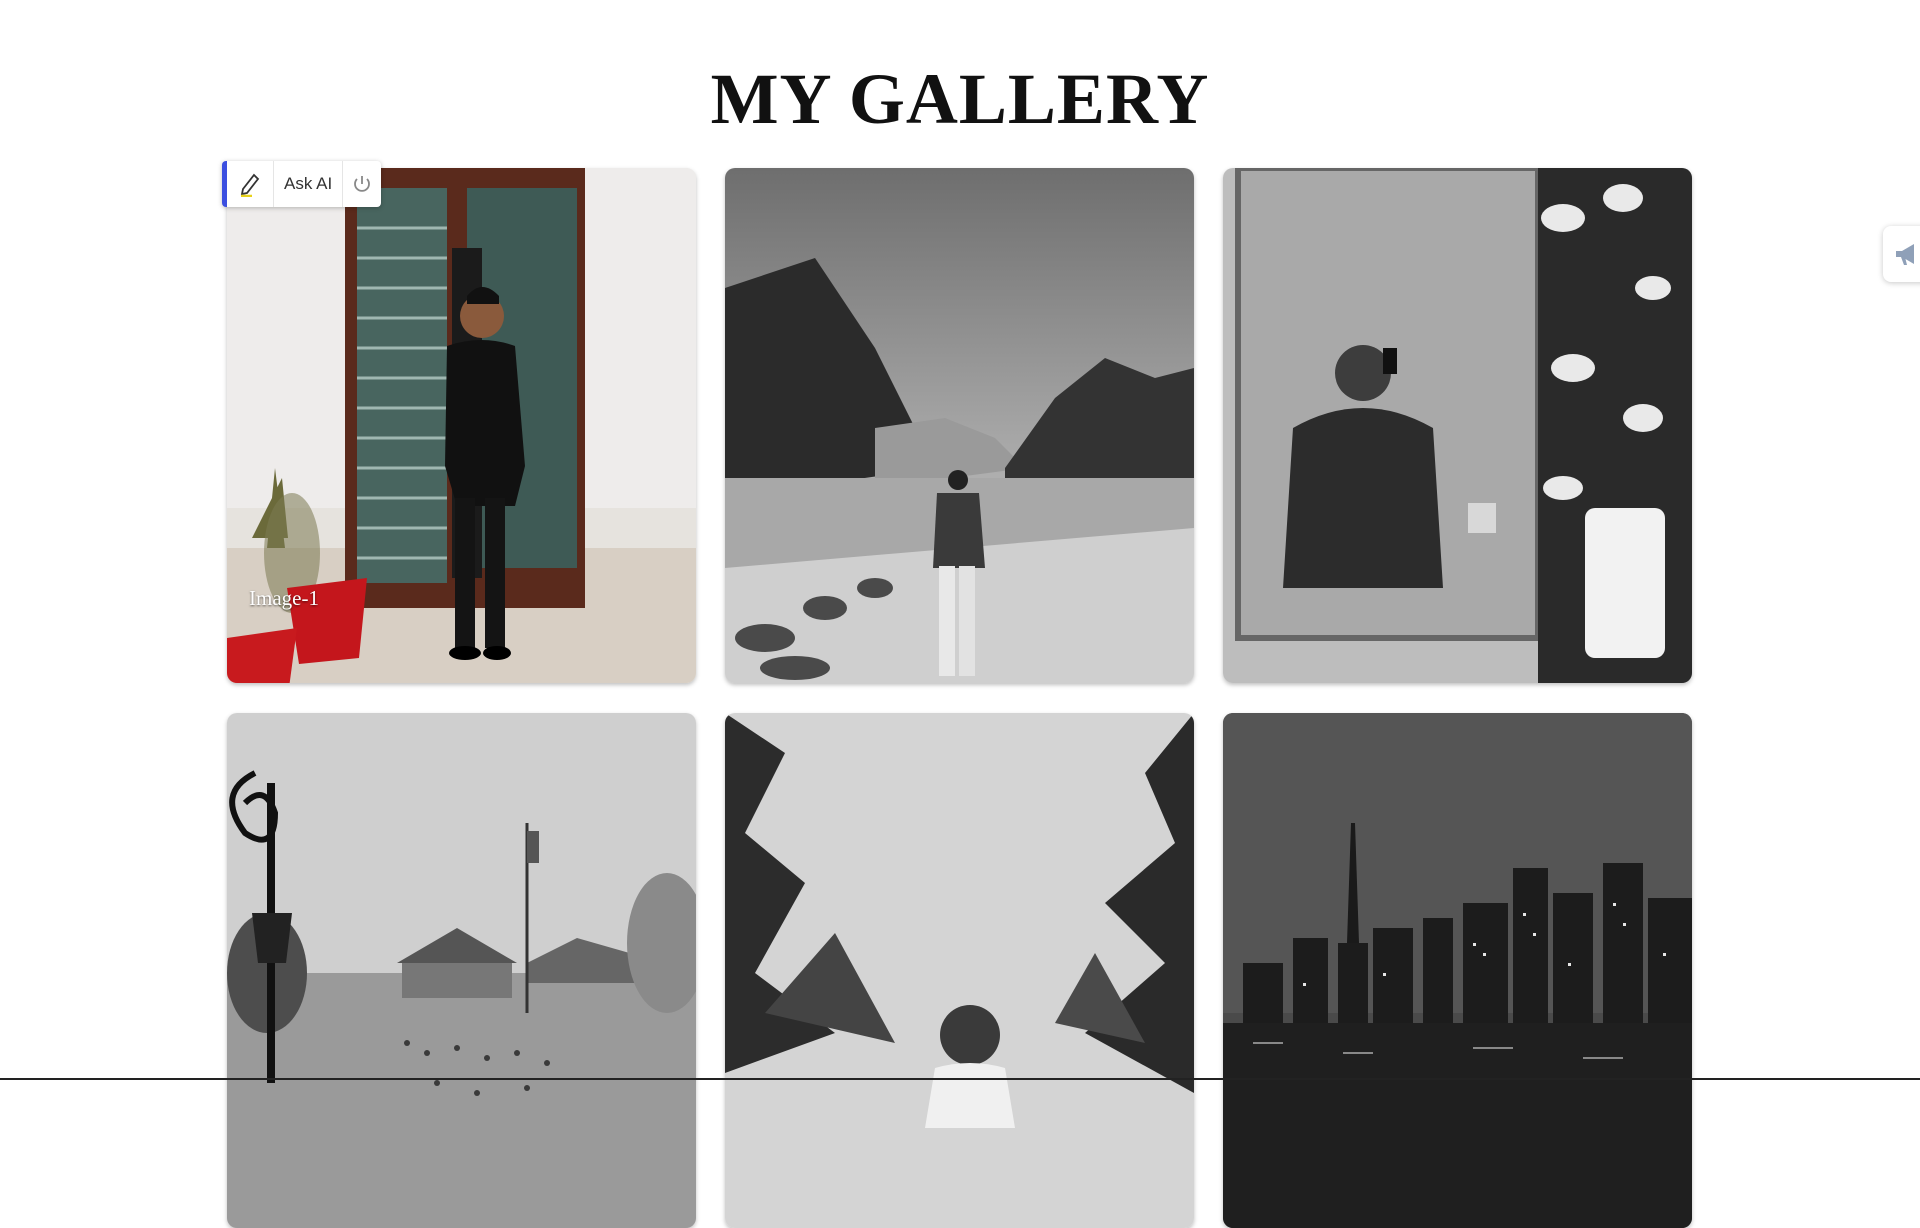 The height and width of the screenshot is (1228, 1920). Describe the element at coordinates (284, 598) in the screenshot. I see `image-caption: Image-1` at that location.